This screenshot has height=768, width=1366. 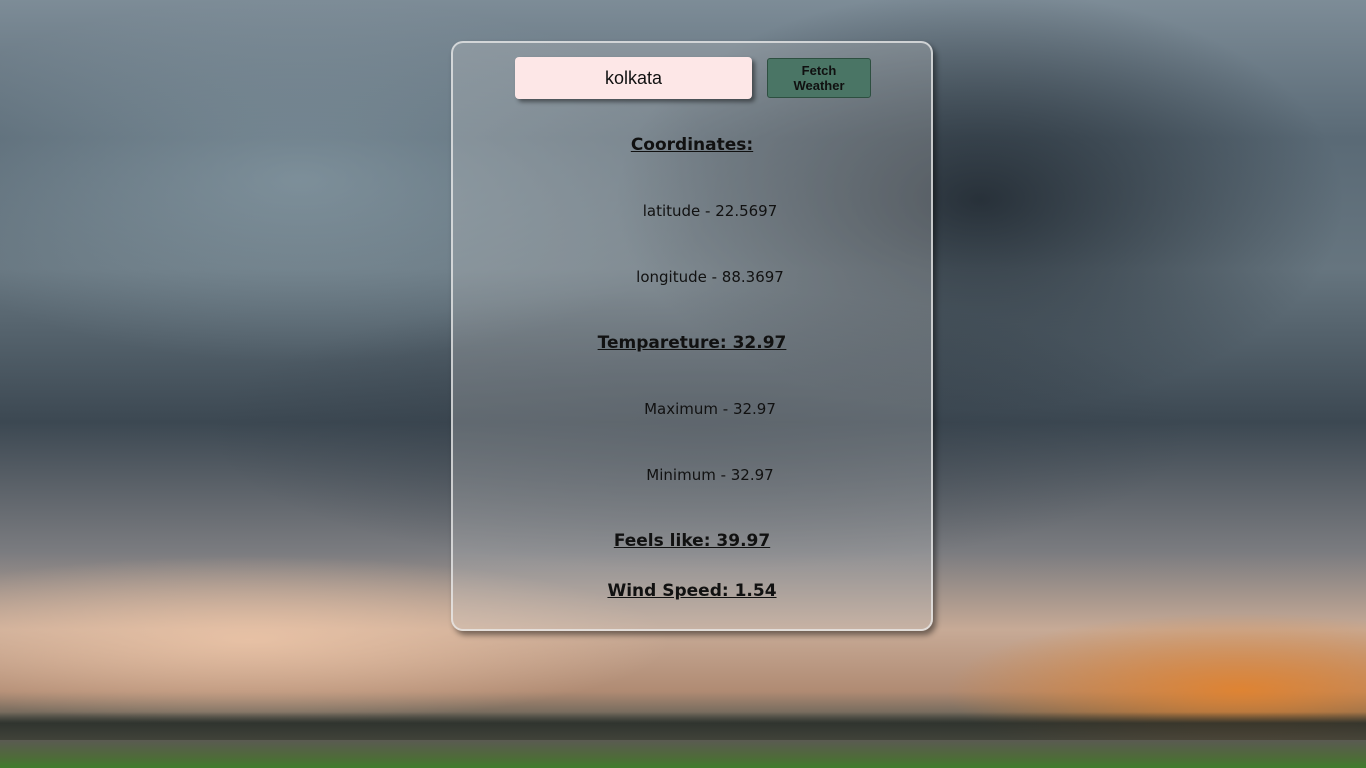 What do you see at coordinates (710, 211) in the screenshot?
I see `latitude-value: latitude - 22.5697` at bounding box center [710, 211].